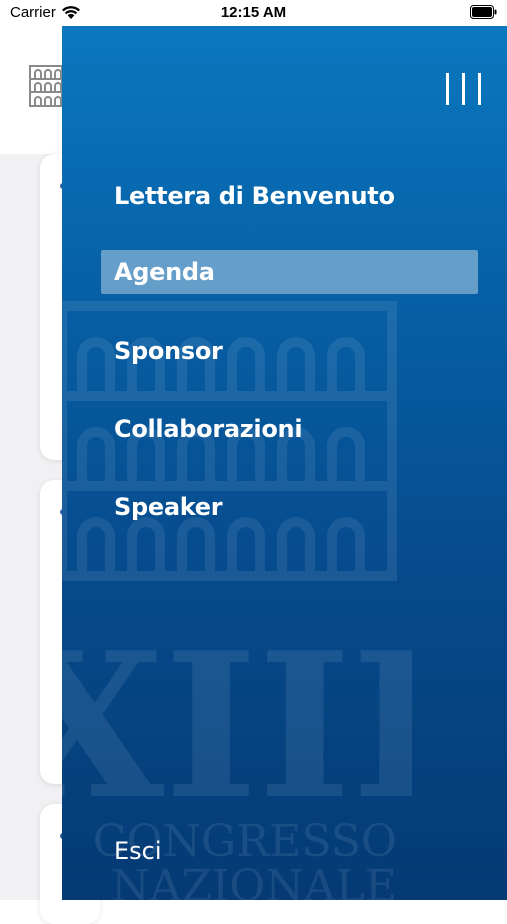 This screenshot has height=924, width=507. I want to click on watermark-line2: NAZIONALE, so click(254, 880).